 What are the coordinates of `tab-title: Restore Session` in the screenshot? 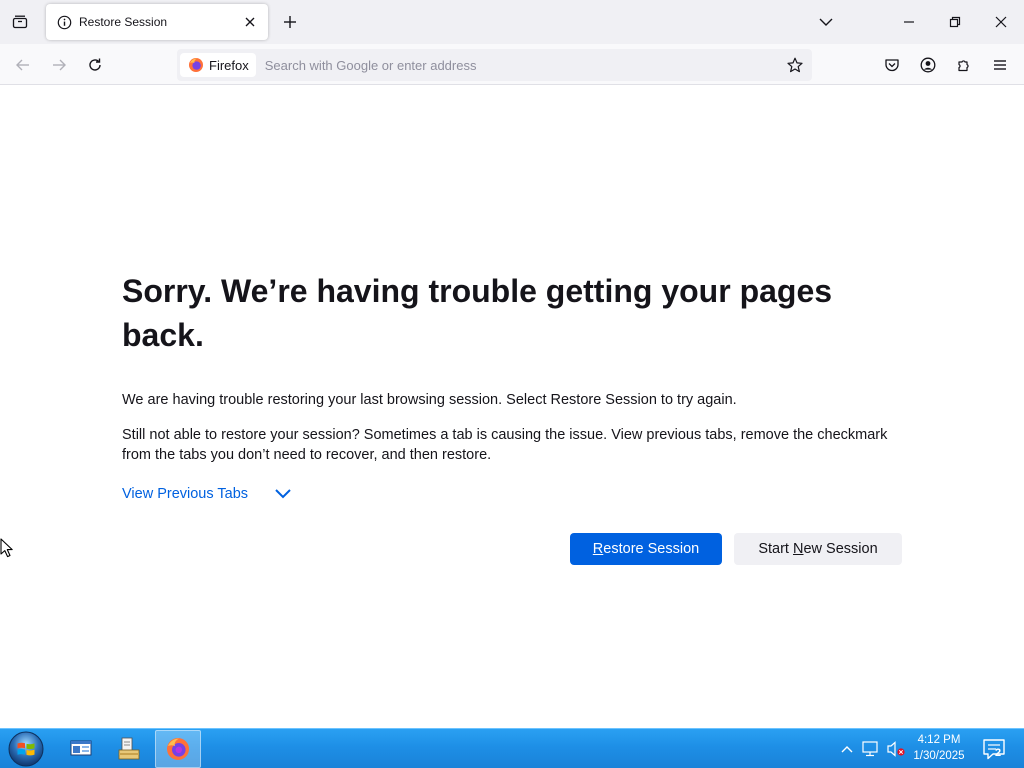 It's located at (123, 22).